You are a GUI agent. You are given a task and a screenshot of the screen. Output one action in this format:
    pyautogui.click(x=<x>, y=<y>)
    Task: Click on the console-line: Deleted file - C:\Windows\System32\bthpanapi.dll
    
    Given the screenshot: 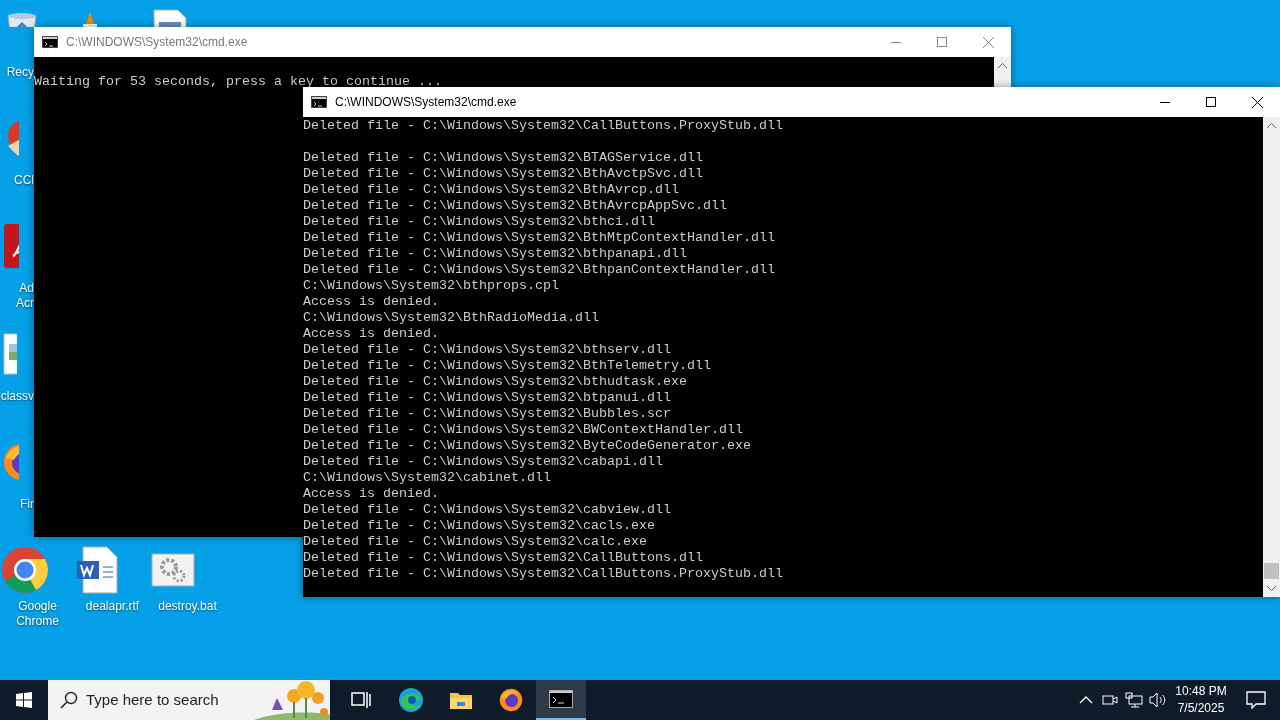 What is the action you would take?
    pyautogui.click(x=495, y=253)
    